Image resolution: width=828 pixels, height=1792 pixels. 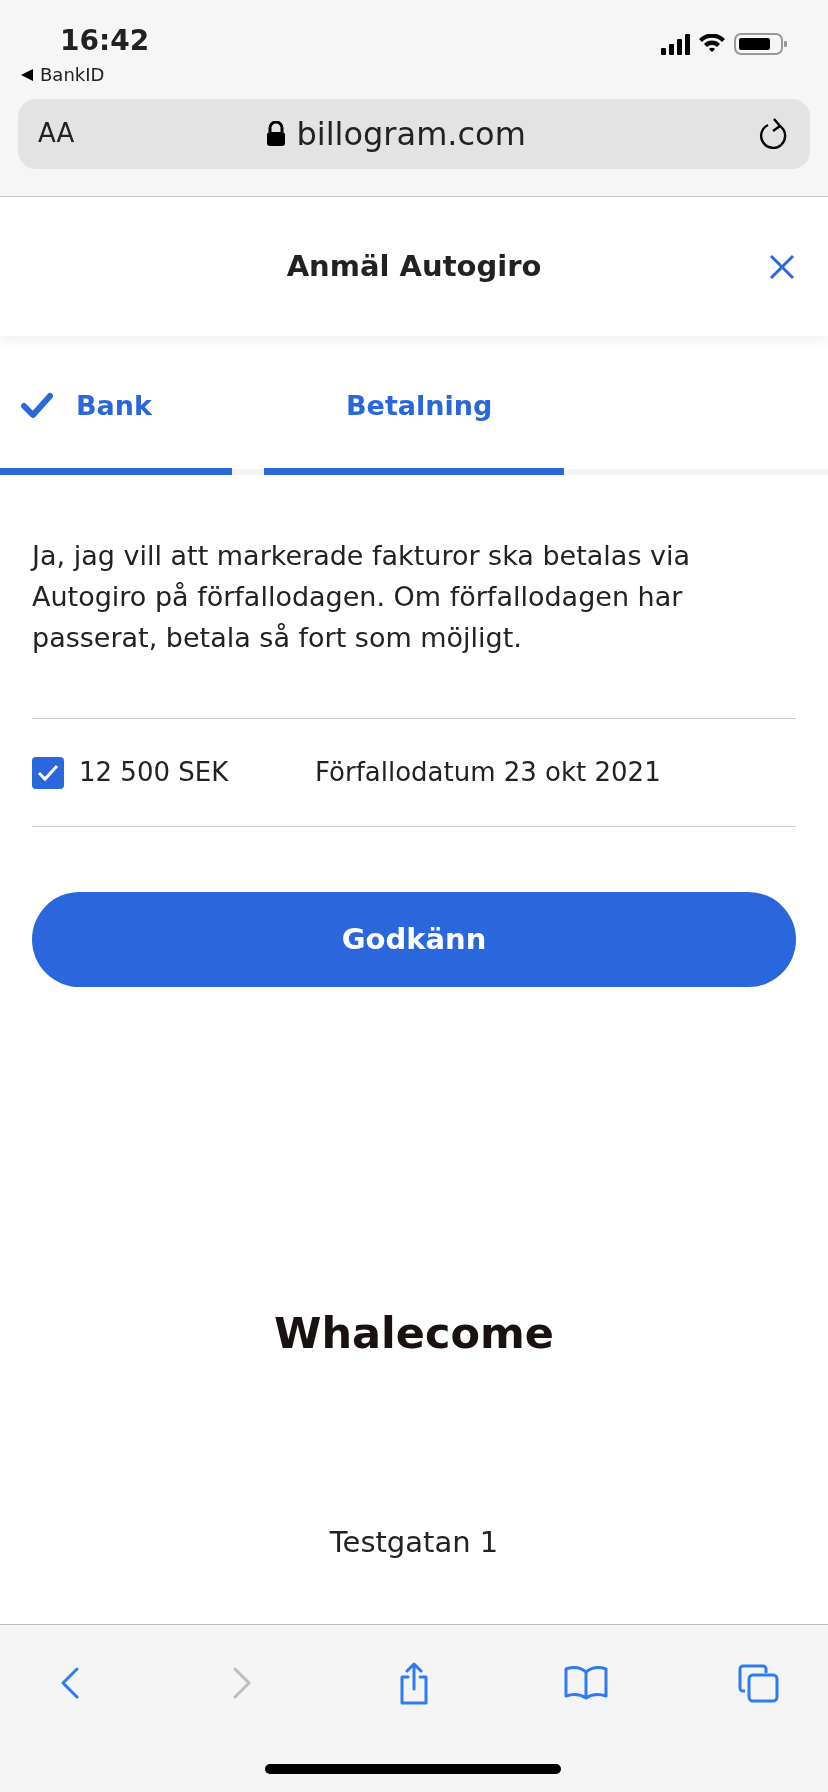 What do you see at coordinates (414, 1683) in the screenshot?
I see `share-icon` at bounding box center [414, 1683].